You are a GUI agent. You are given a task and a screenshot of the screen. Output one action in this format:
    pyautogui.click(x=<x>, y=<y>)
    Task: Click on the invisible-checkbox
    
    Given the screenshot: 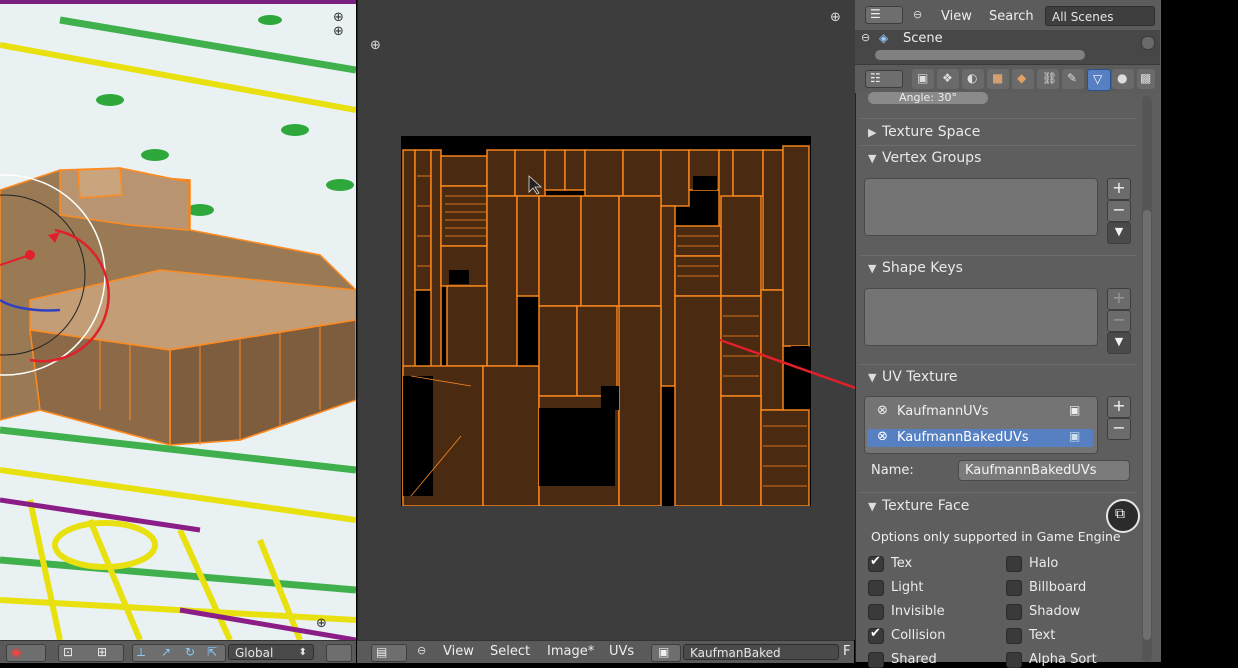 What is the action you would take?
    pyautogui.click(x=876, y=612)
    